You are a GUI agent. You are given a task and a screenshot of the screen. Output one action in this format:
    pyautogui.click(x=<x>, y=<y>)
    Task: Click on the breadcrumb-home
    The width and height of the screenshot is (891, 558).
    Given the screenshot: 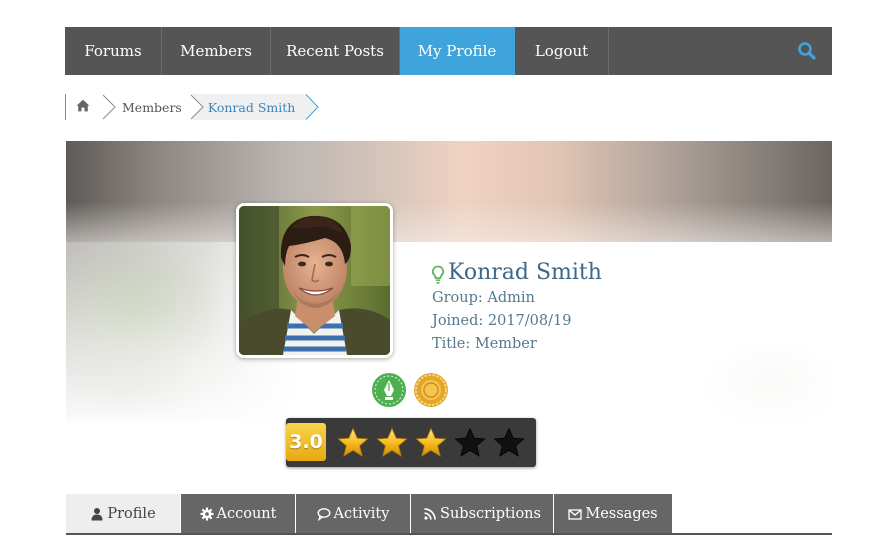 What is the action you would take?
    pyautogui.click(x=83, y=107)
    